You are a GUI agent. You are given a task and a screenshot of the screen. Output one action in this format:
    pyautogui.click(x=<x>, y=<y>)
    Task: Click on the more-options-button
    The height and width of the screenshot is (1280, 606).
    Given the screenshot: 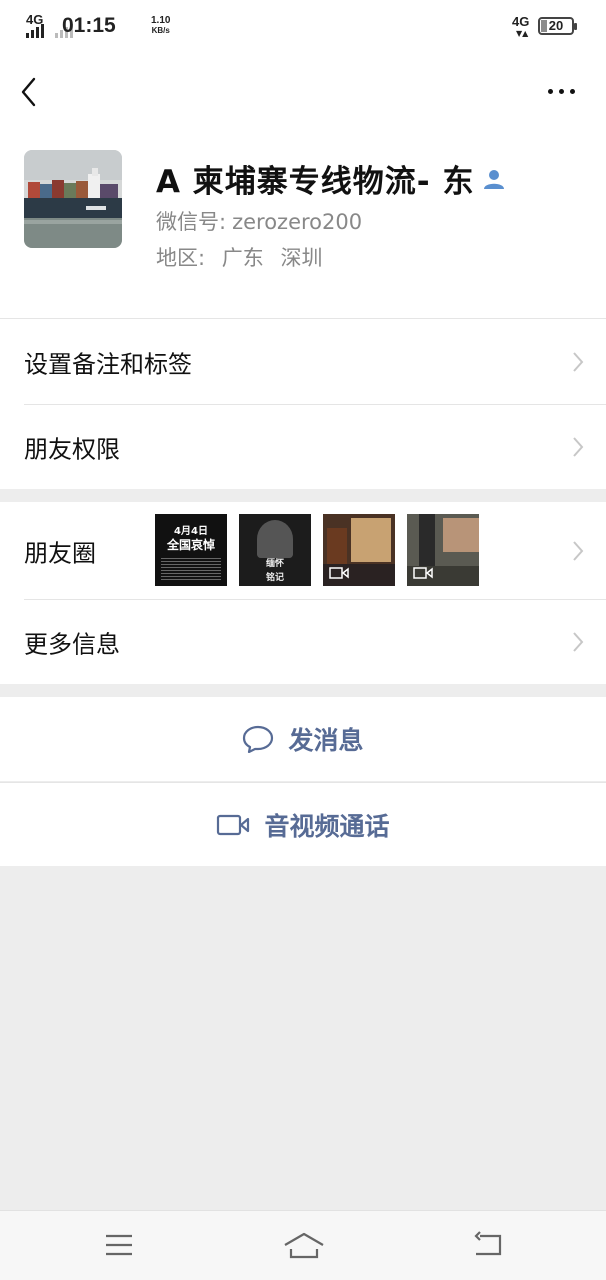 What is the action you would take?
    pyautogui.click(x=564, y=91)
    